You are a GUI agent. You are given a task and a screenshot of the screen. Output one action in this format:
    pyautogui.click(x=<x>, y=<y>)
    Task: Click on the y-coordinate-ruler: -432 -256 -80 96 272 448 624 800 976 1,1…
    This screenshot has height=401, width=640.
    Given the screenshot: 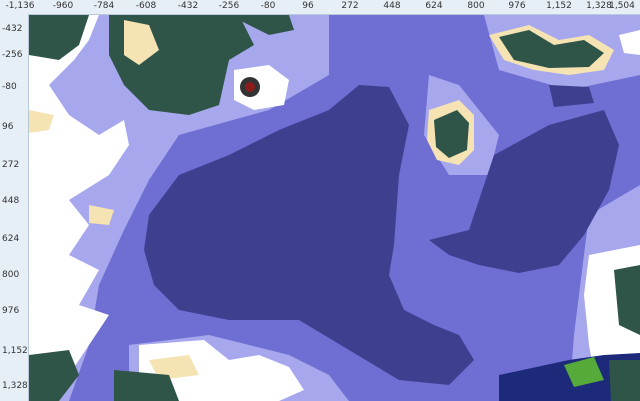 What is the action you would take?
    pyautogui.click(x=14, y=207)
    